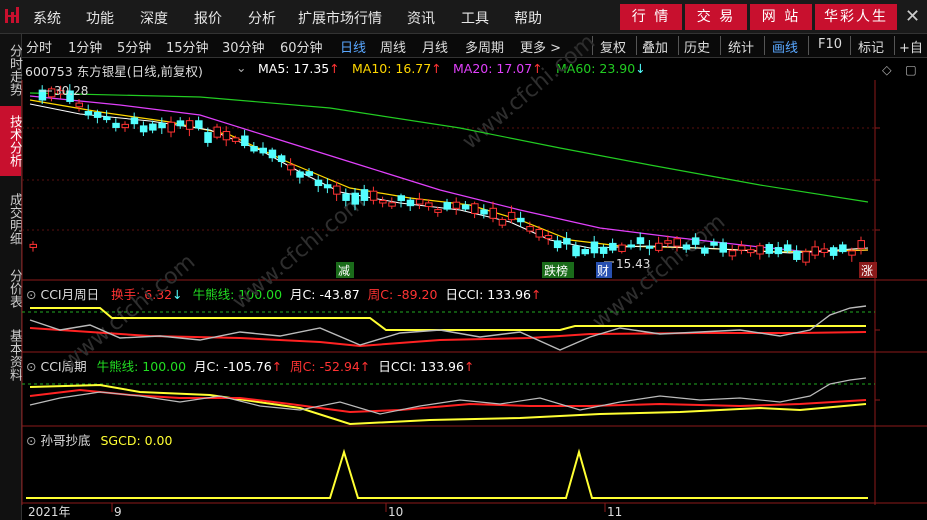  Describe the element at coordinates (118, 512) in the screenshot. I see `x-axis-month-9: 9` at that location.